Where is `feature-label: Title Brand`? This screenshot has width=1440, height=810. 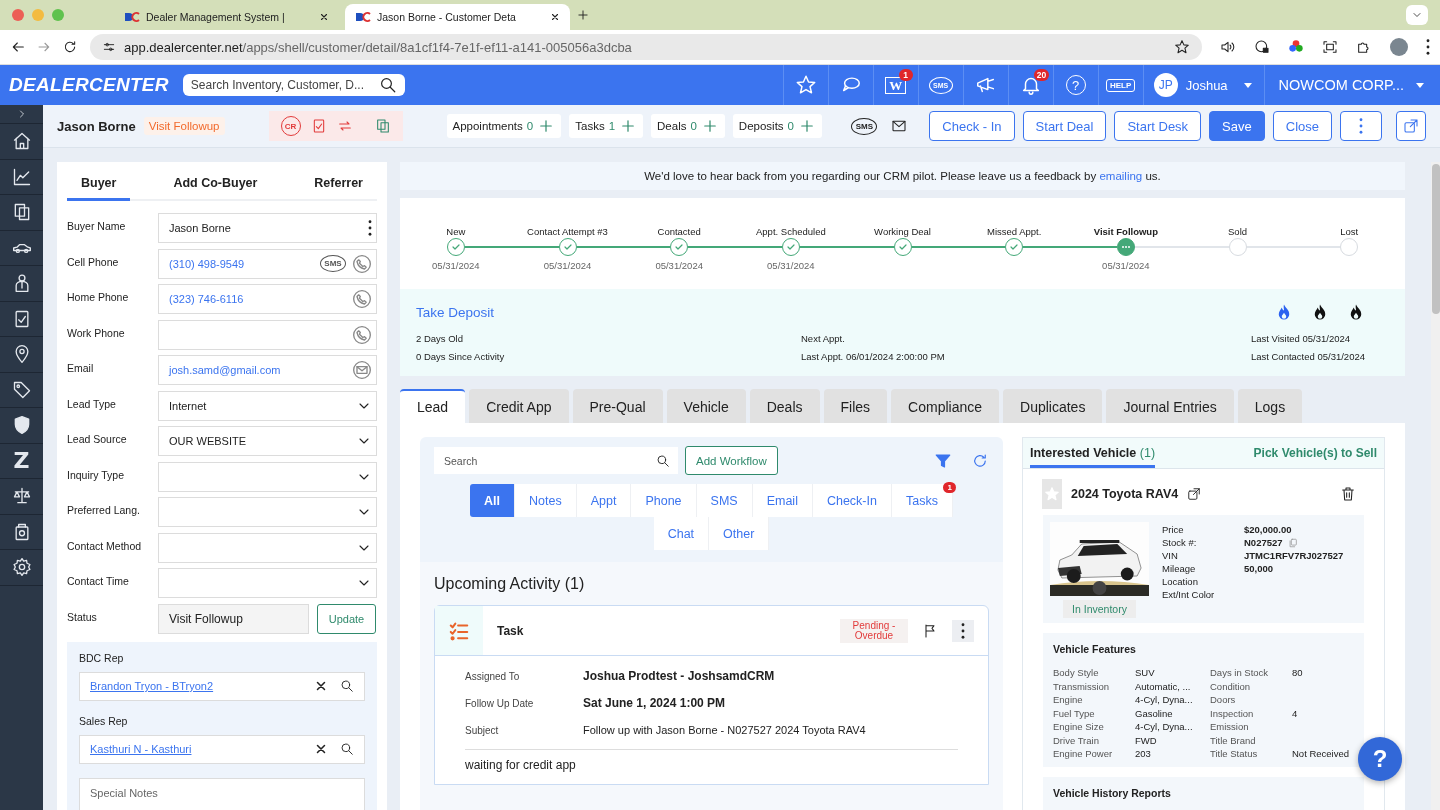 feature-label: Title Brand is located at coordinates (1233, 740).